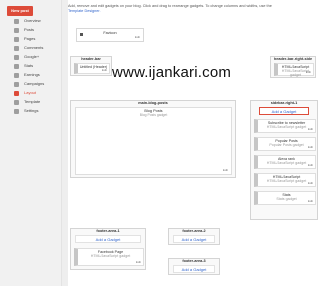 The image size is (320, 286). What do you see at coordinates (20, 11) in the screenshot?
I see `new-post-button: New post` at bounding box center [20, 11].